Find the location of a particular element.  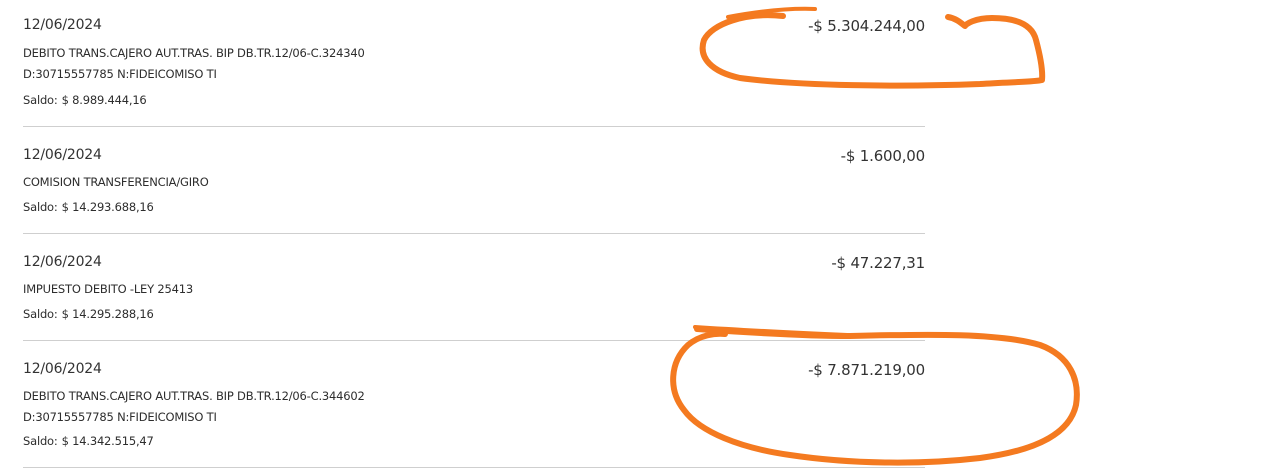

transaction-description: IMPUESTO DEBITO -LEY 25413 is located at coordinates (108, 289).